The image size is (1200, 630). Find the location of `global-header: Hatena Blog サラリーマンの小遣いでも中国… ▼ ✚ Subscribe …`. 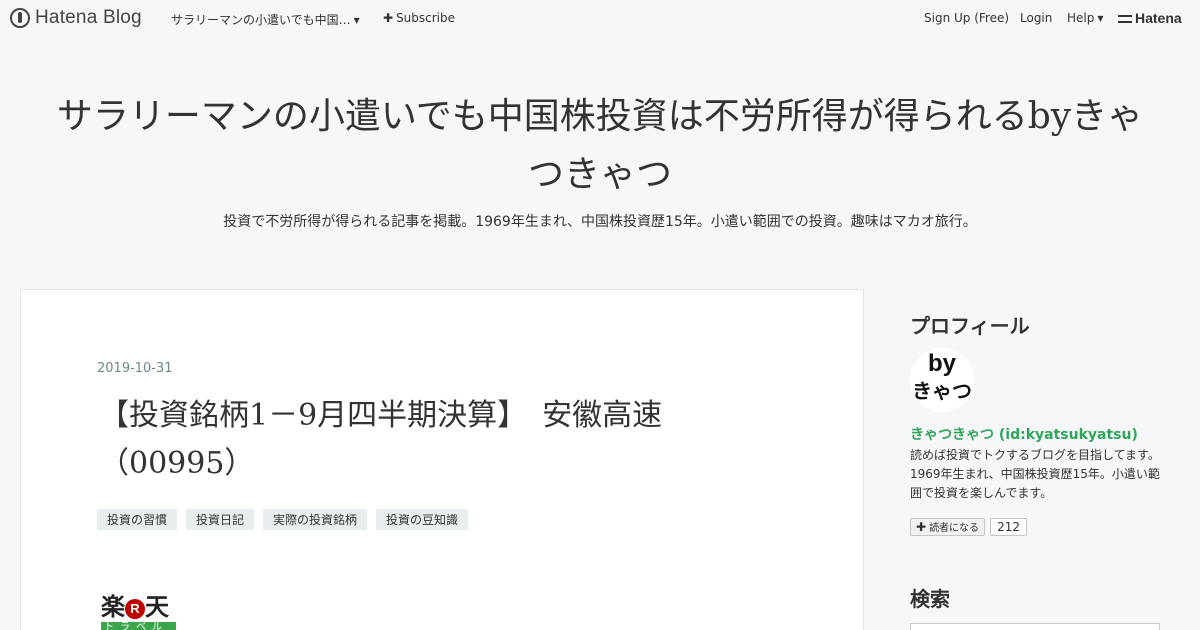

global-header: Hatena Blog サラリーマンの小遣いでも中国… ▼ ✚ Subscribe … is located at coordinates (600, 18).